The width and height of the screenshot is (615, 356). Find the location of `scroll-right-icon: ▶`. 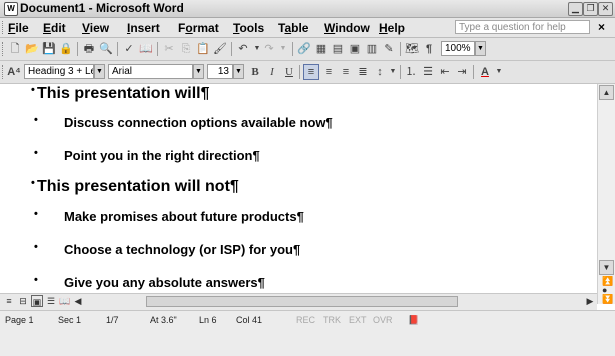

scroll-right-icon: ▶ is located at coordinates (590, 301).